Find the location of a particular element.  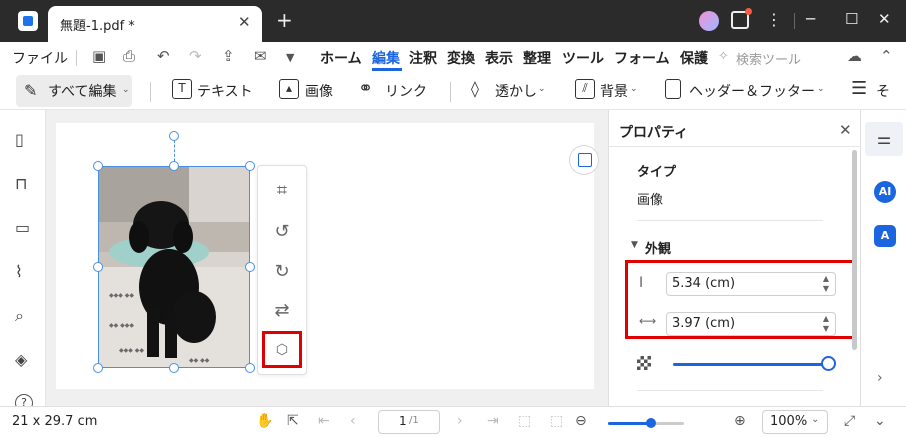

search-tools-button: 検索ツール is located at coordinates (768, 58).